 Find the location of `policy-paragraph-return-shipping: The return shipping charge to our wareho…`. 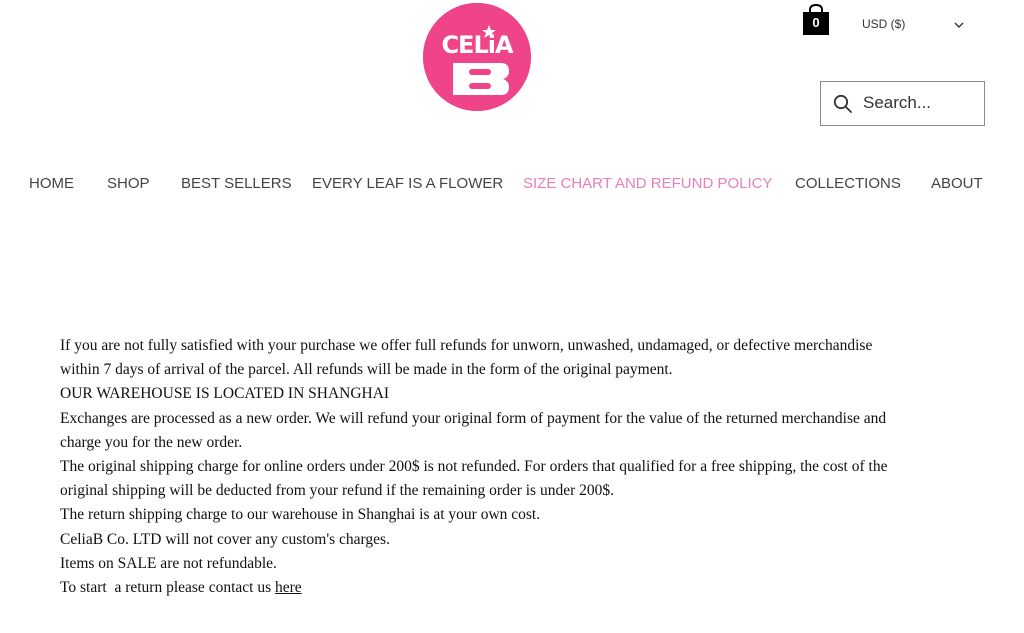

policy-paragraph-return-shipping: The return shipping charge to our wareho… is located at coordinates (300, 515).